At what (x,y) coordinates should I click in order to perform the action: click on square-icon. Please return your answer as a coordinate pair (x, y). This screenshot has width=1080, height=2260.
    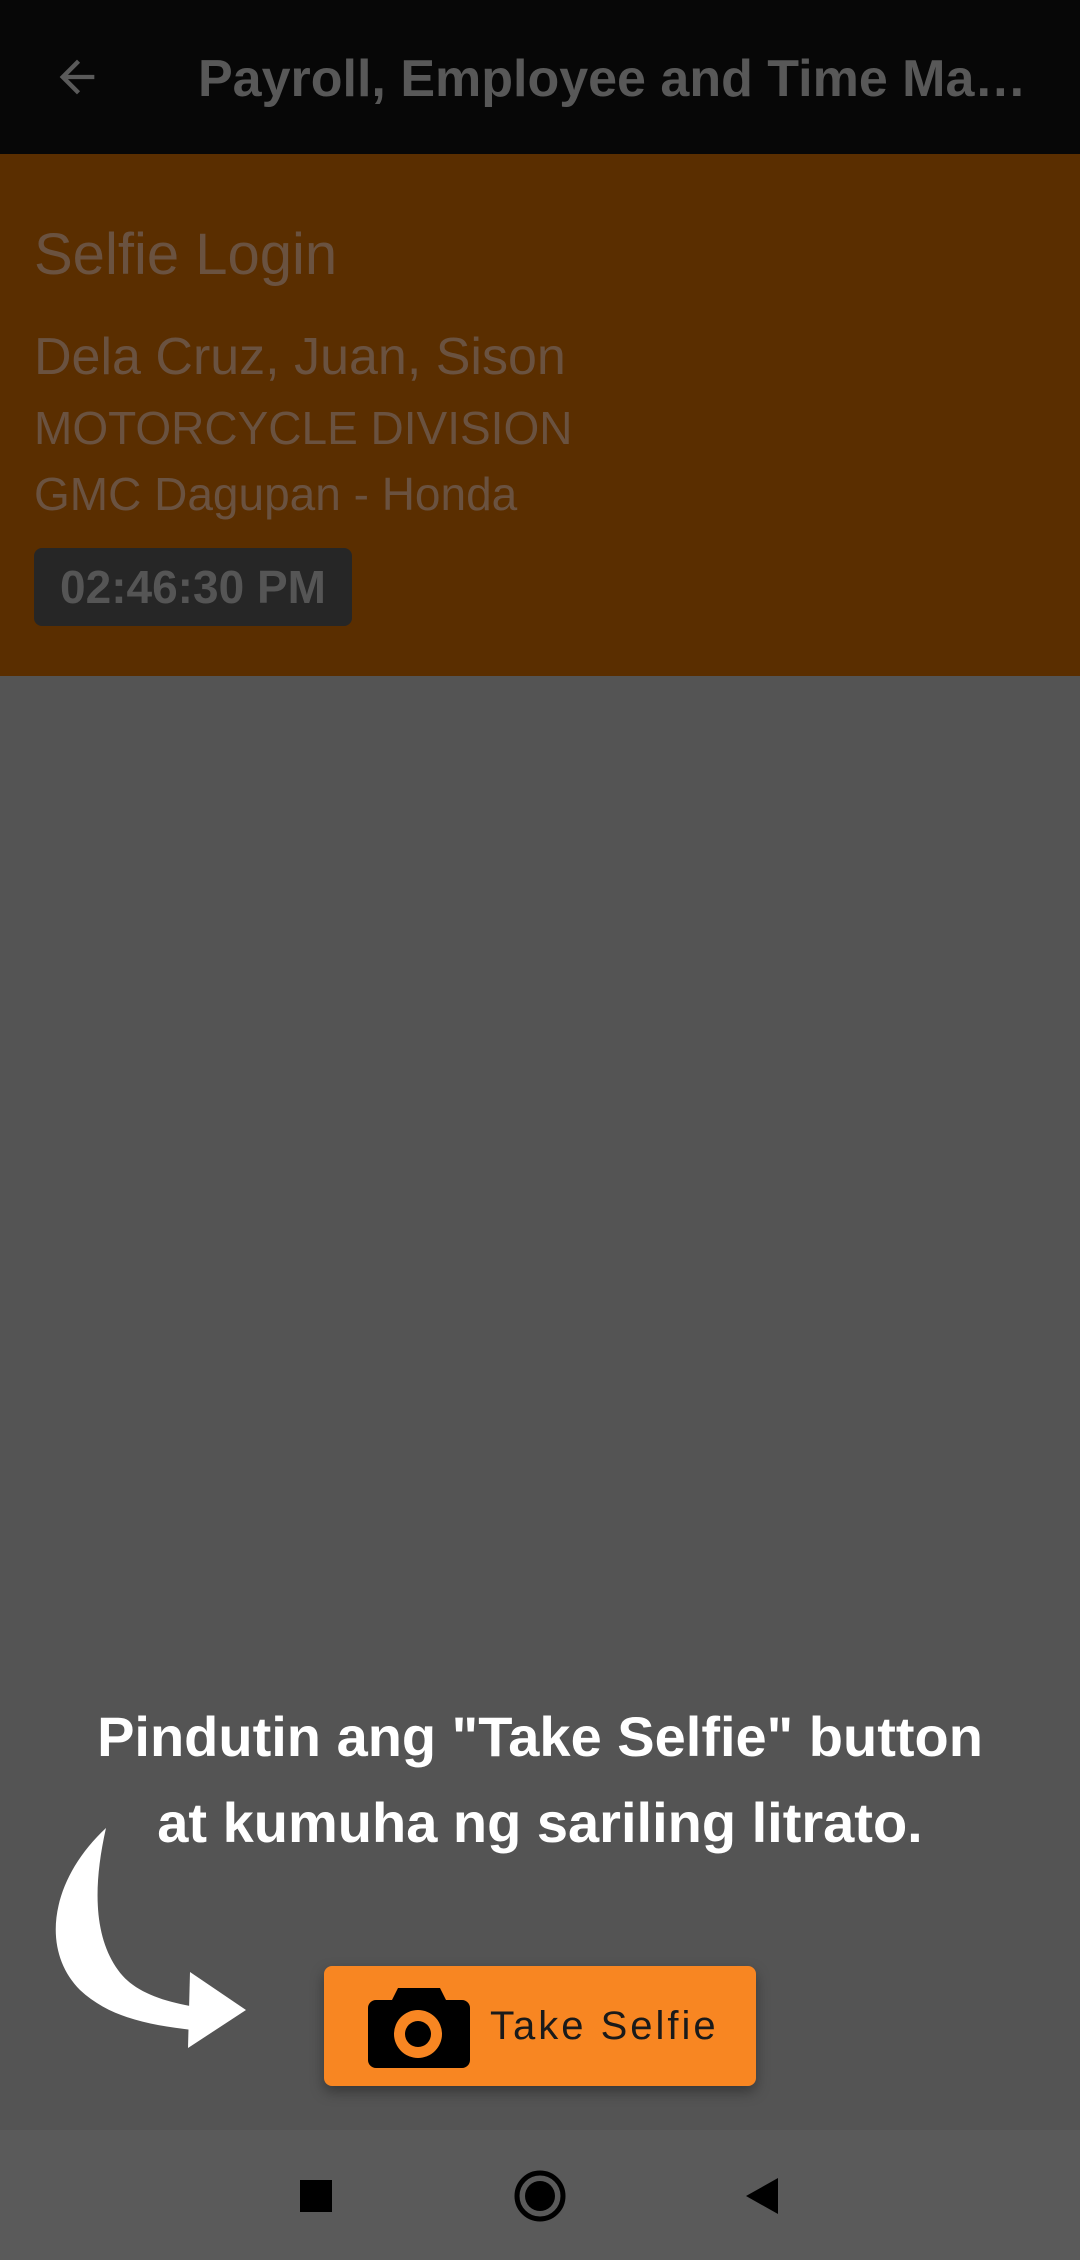
    Looking at the image, I should click on (316, 2196).